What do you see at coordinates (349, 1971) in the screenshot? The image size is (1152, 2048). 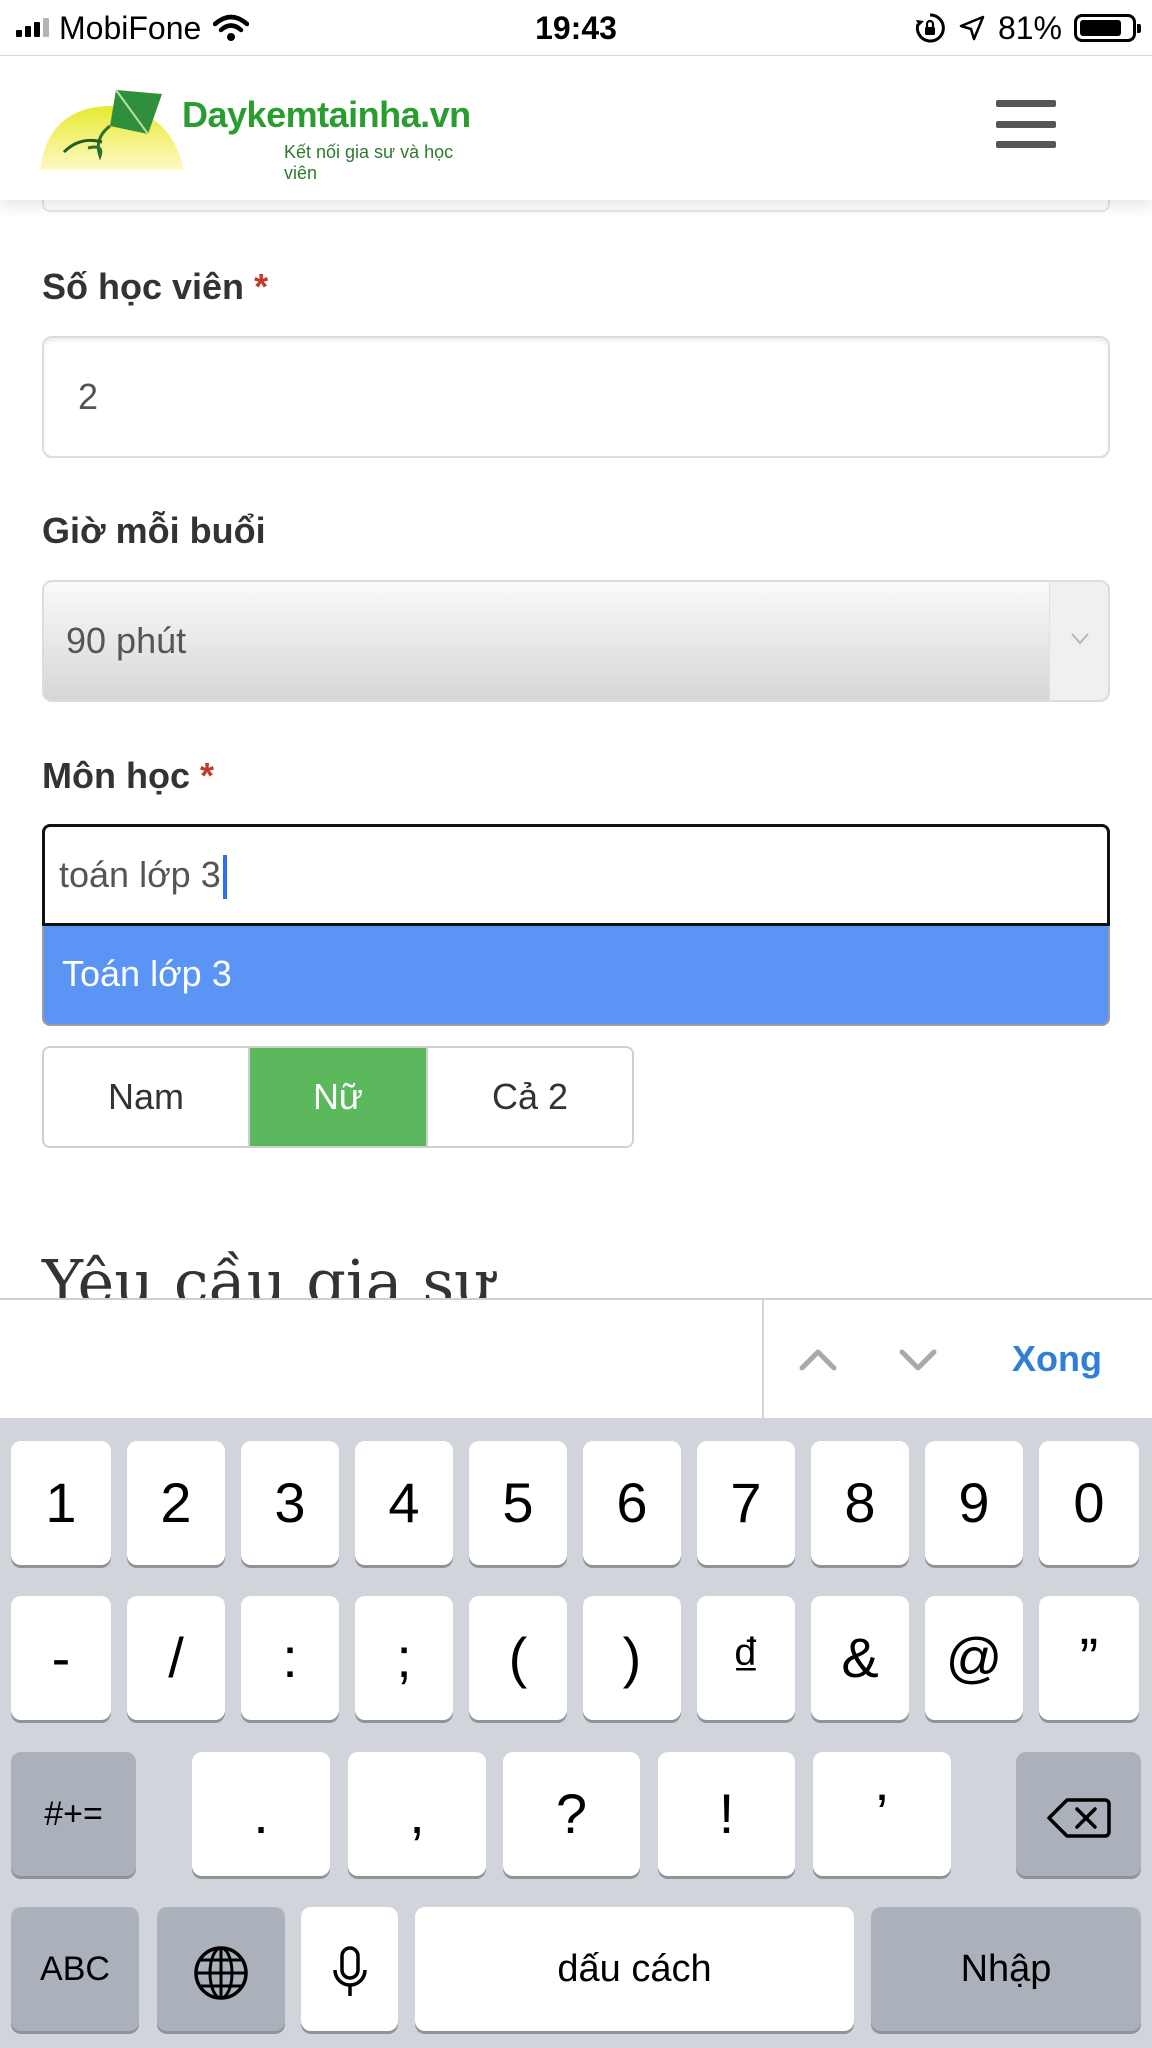 I see `microphone-icon` at bounding box center [349, 1971].